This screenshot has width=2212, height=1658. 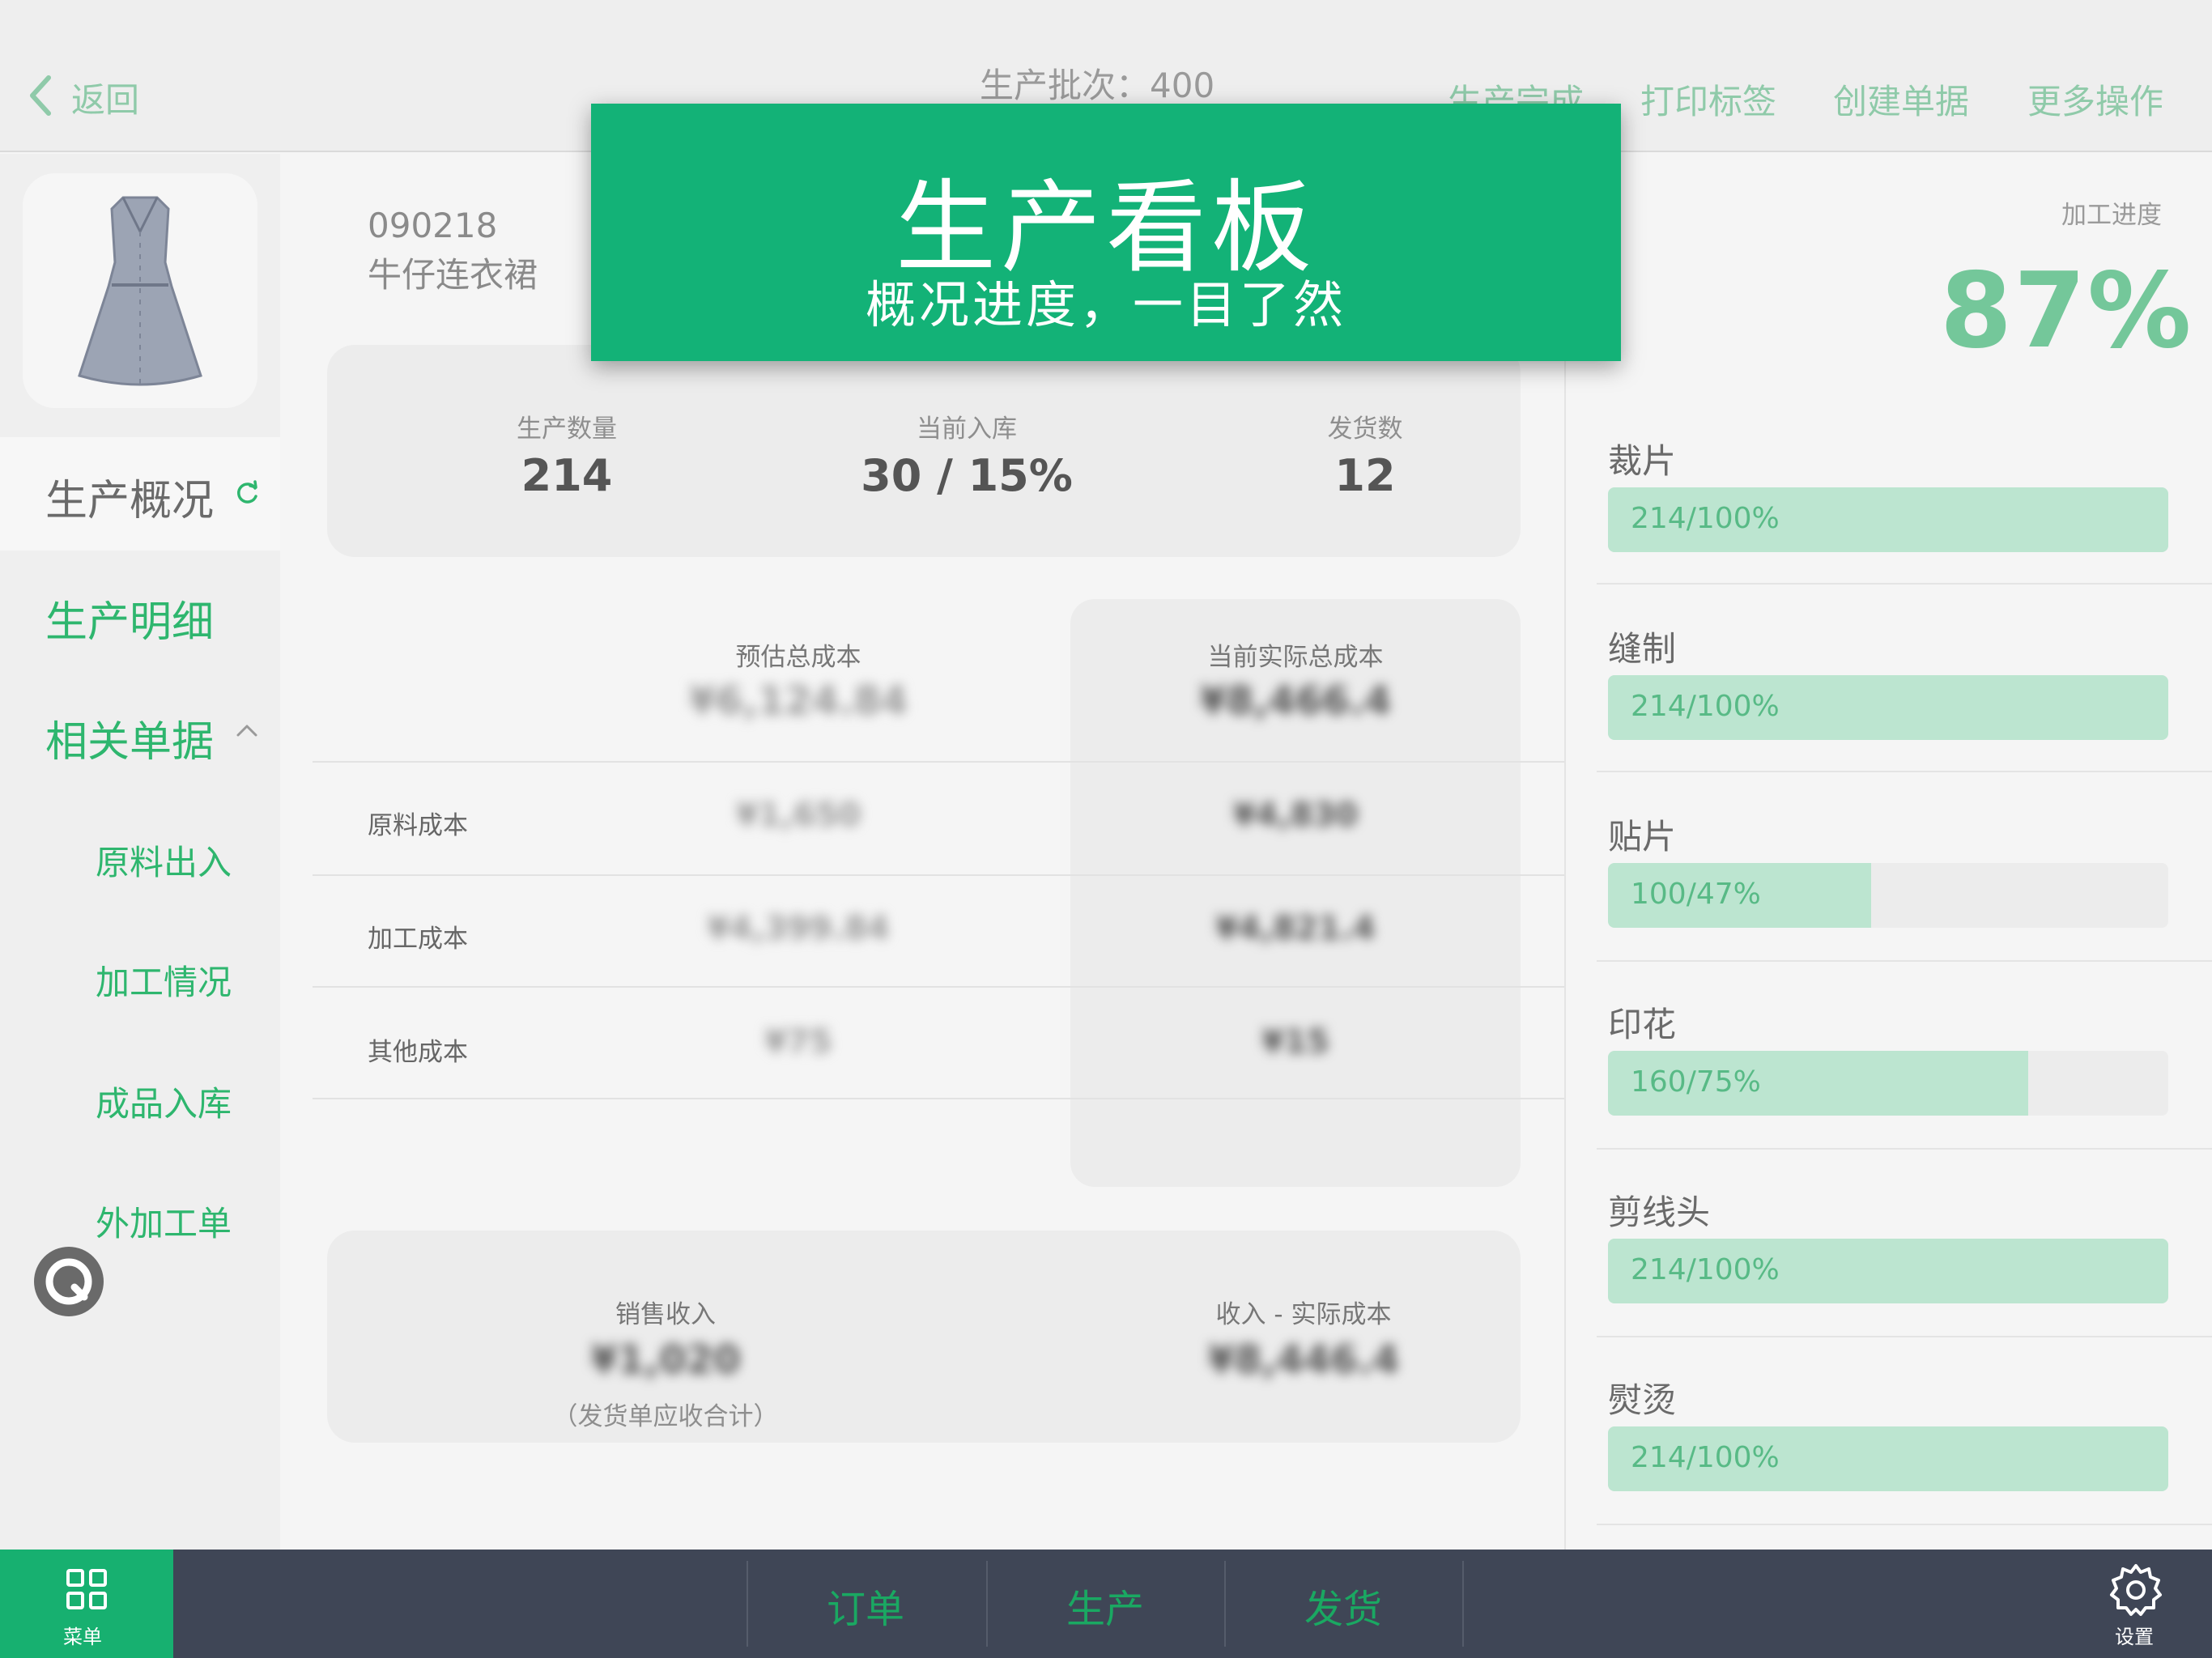 What do you see at coordinates (1888, 707) in the screenshot?
I see `progress-bar-sewing: 214/100%` at bounding box center [1888, 707].